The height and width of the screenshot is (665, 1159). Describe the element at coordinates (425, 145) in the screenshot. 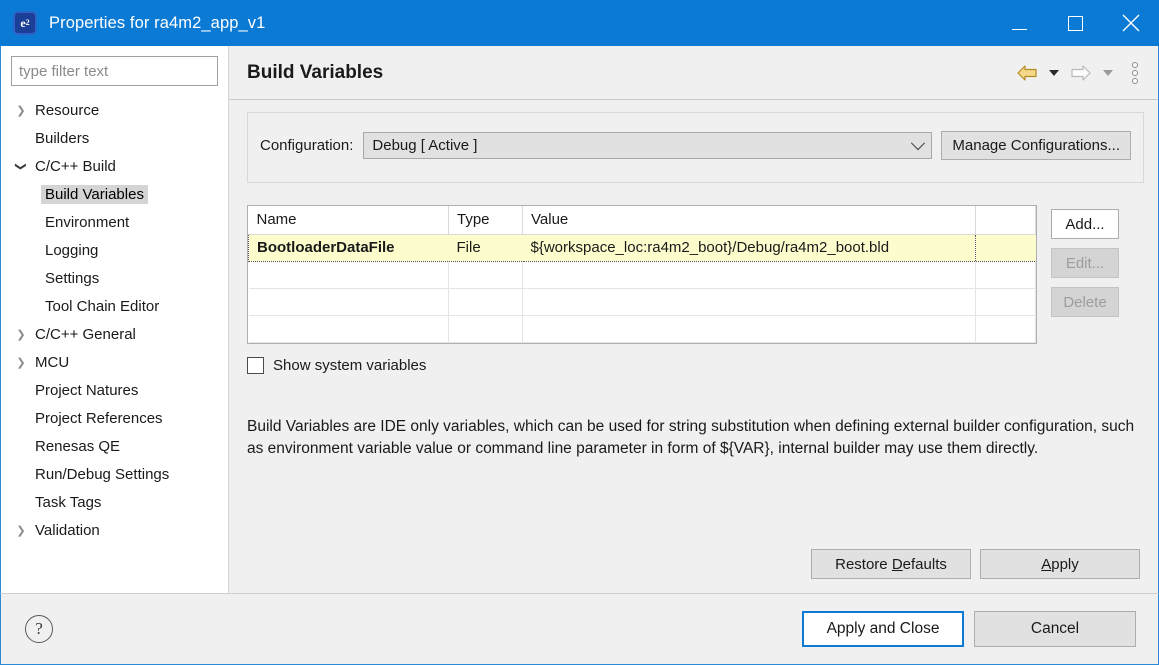

I see `configuration-value: Debug [ Active ]` at that location.